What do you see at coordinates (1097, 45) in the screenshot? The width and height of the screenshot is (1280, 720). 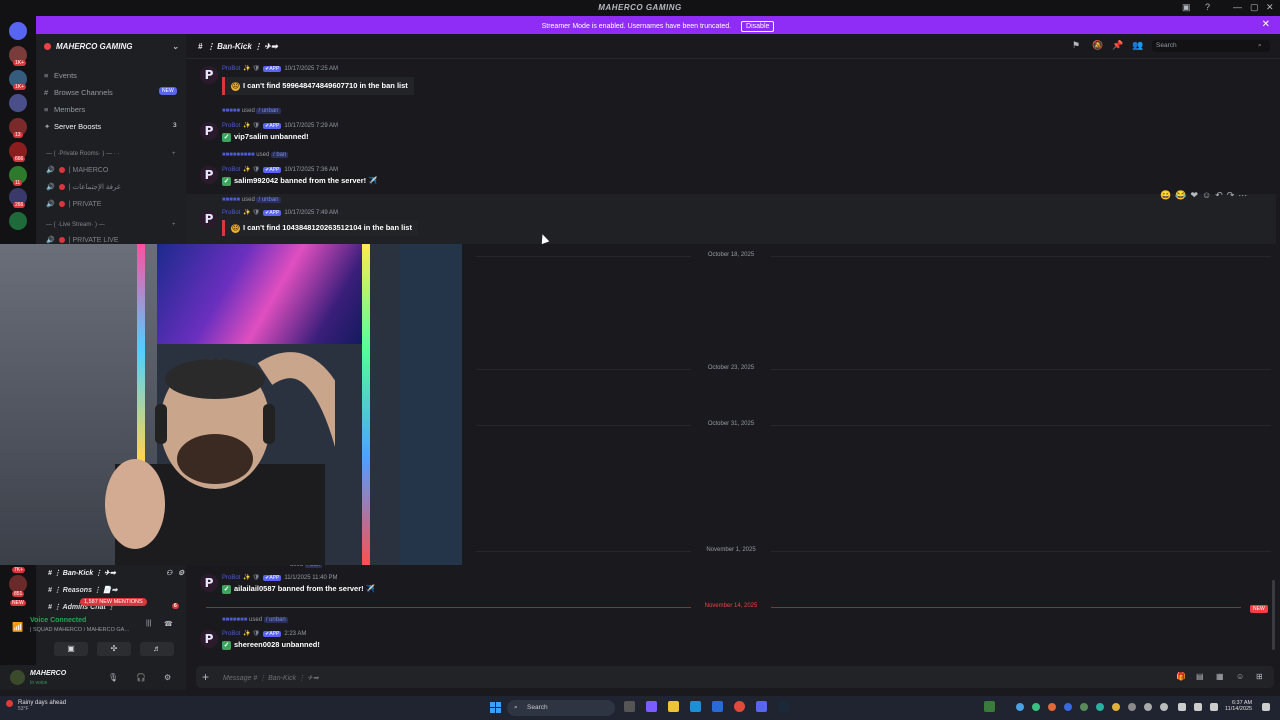 I see `notification-icon: 🔕` at bounding box center [1097, 45].